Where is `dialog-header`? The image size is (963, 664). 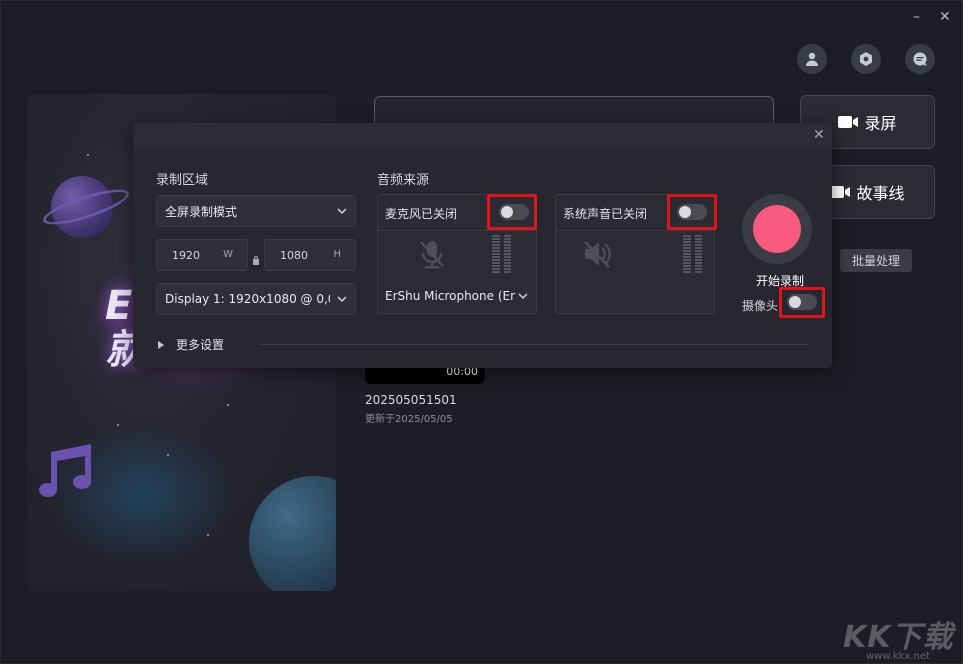 dialog-header is located at coordinates (482, 136).